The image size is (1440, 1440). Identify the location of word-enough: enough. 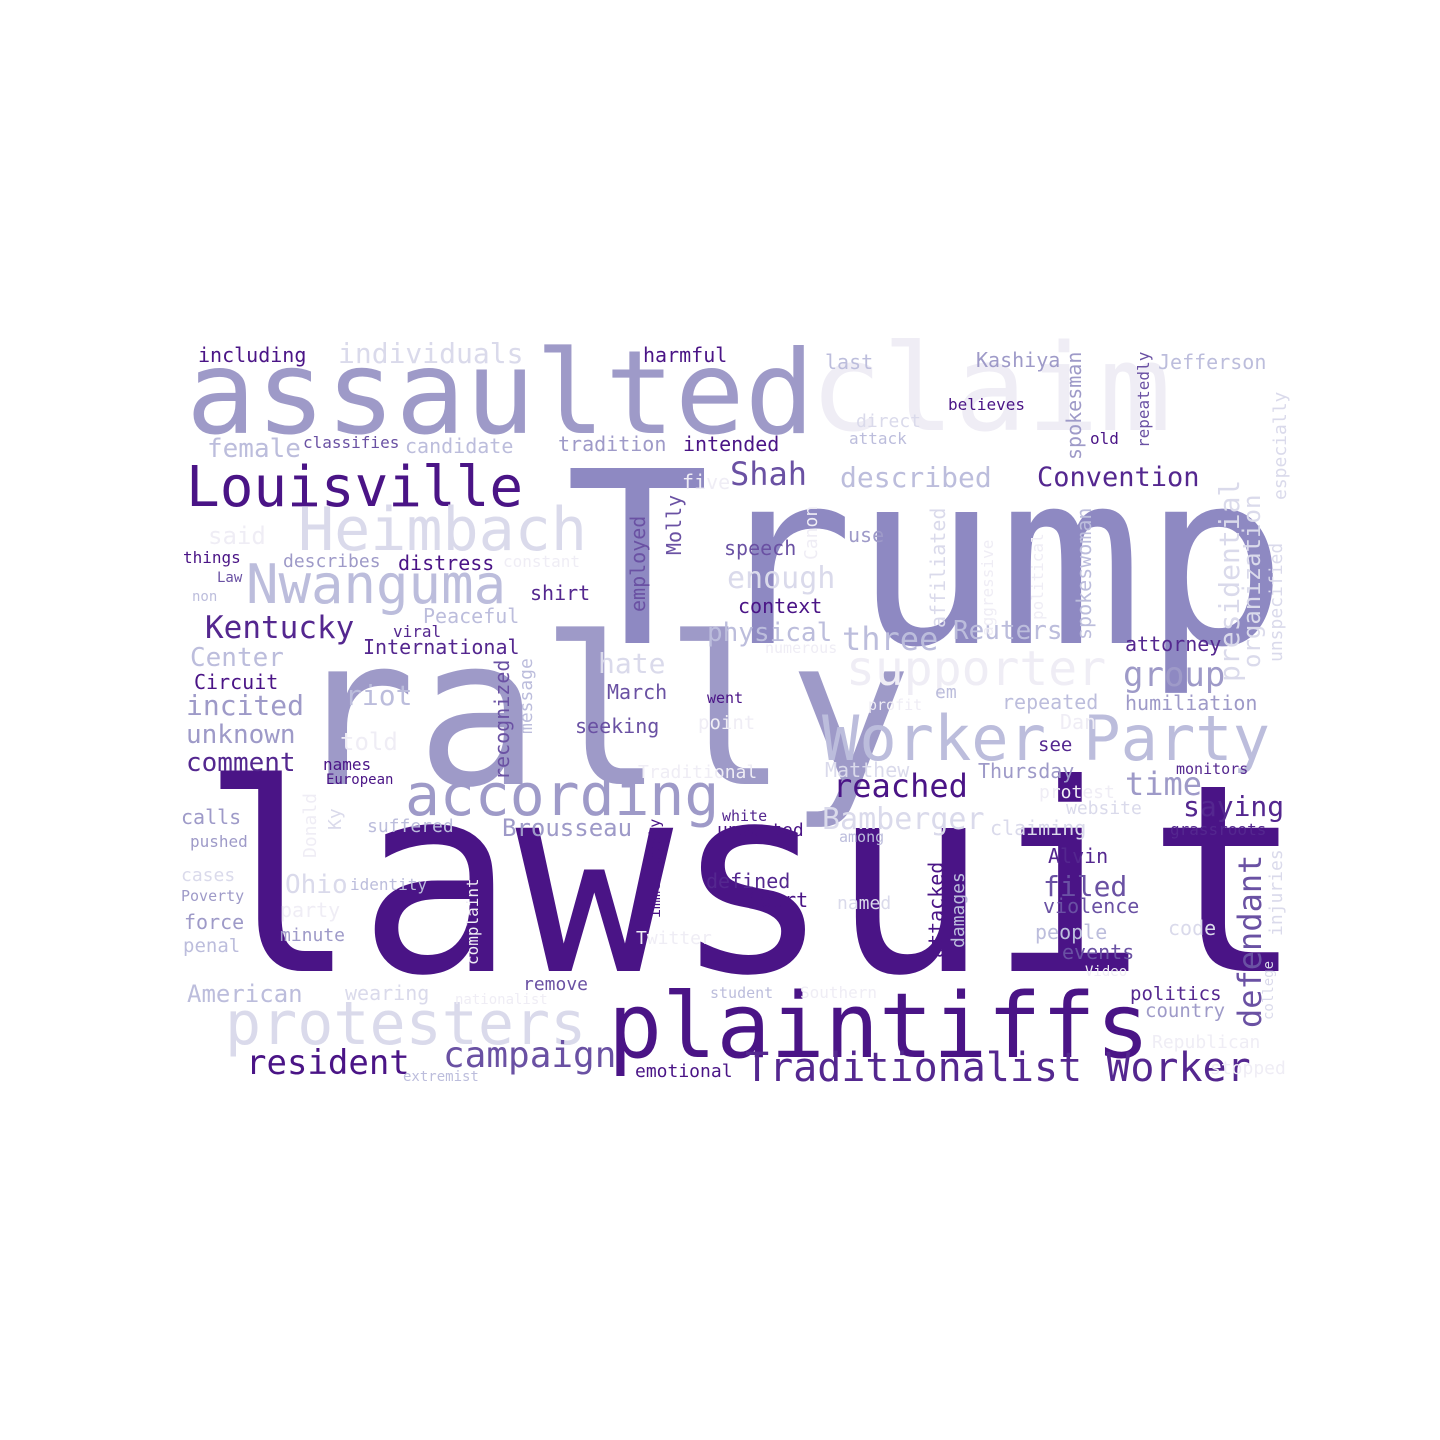
(781, 578).